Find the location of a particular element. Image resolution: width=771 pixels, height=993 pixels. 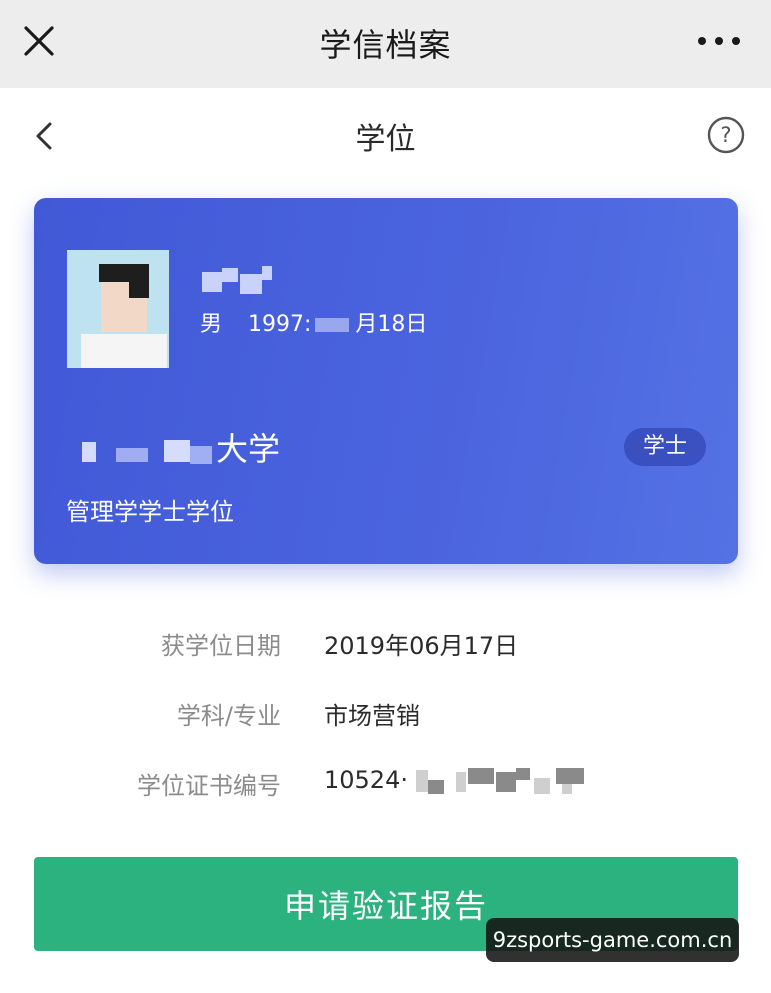

certificate-number: 10524· is located at coordinates (366, 780).